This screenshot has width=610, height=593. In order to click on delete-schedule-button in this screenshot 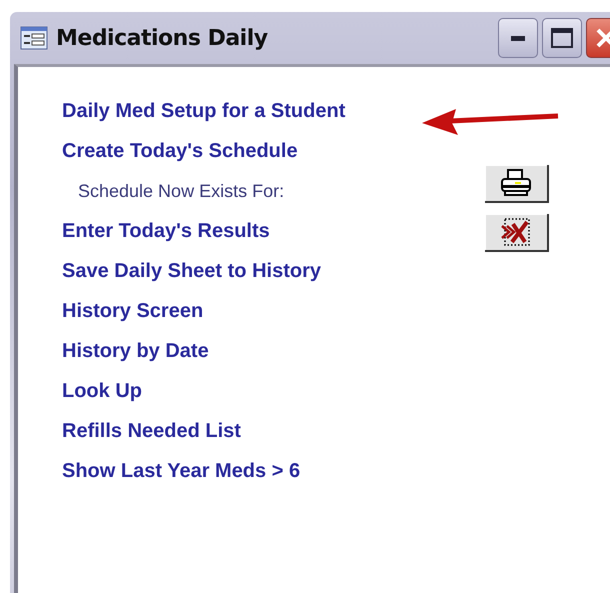, I will do `click(517, 233)`.